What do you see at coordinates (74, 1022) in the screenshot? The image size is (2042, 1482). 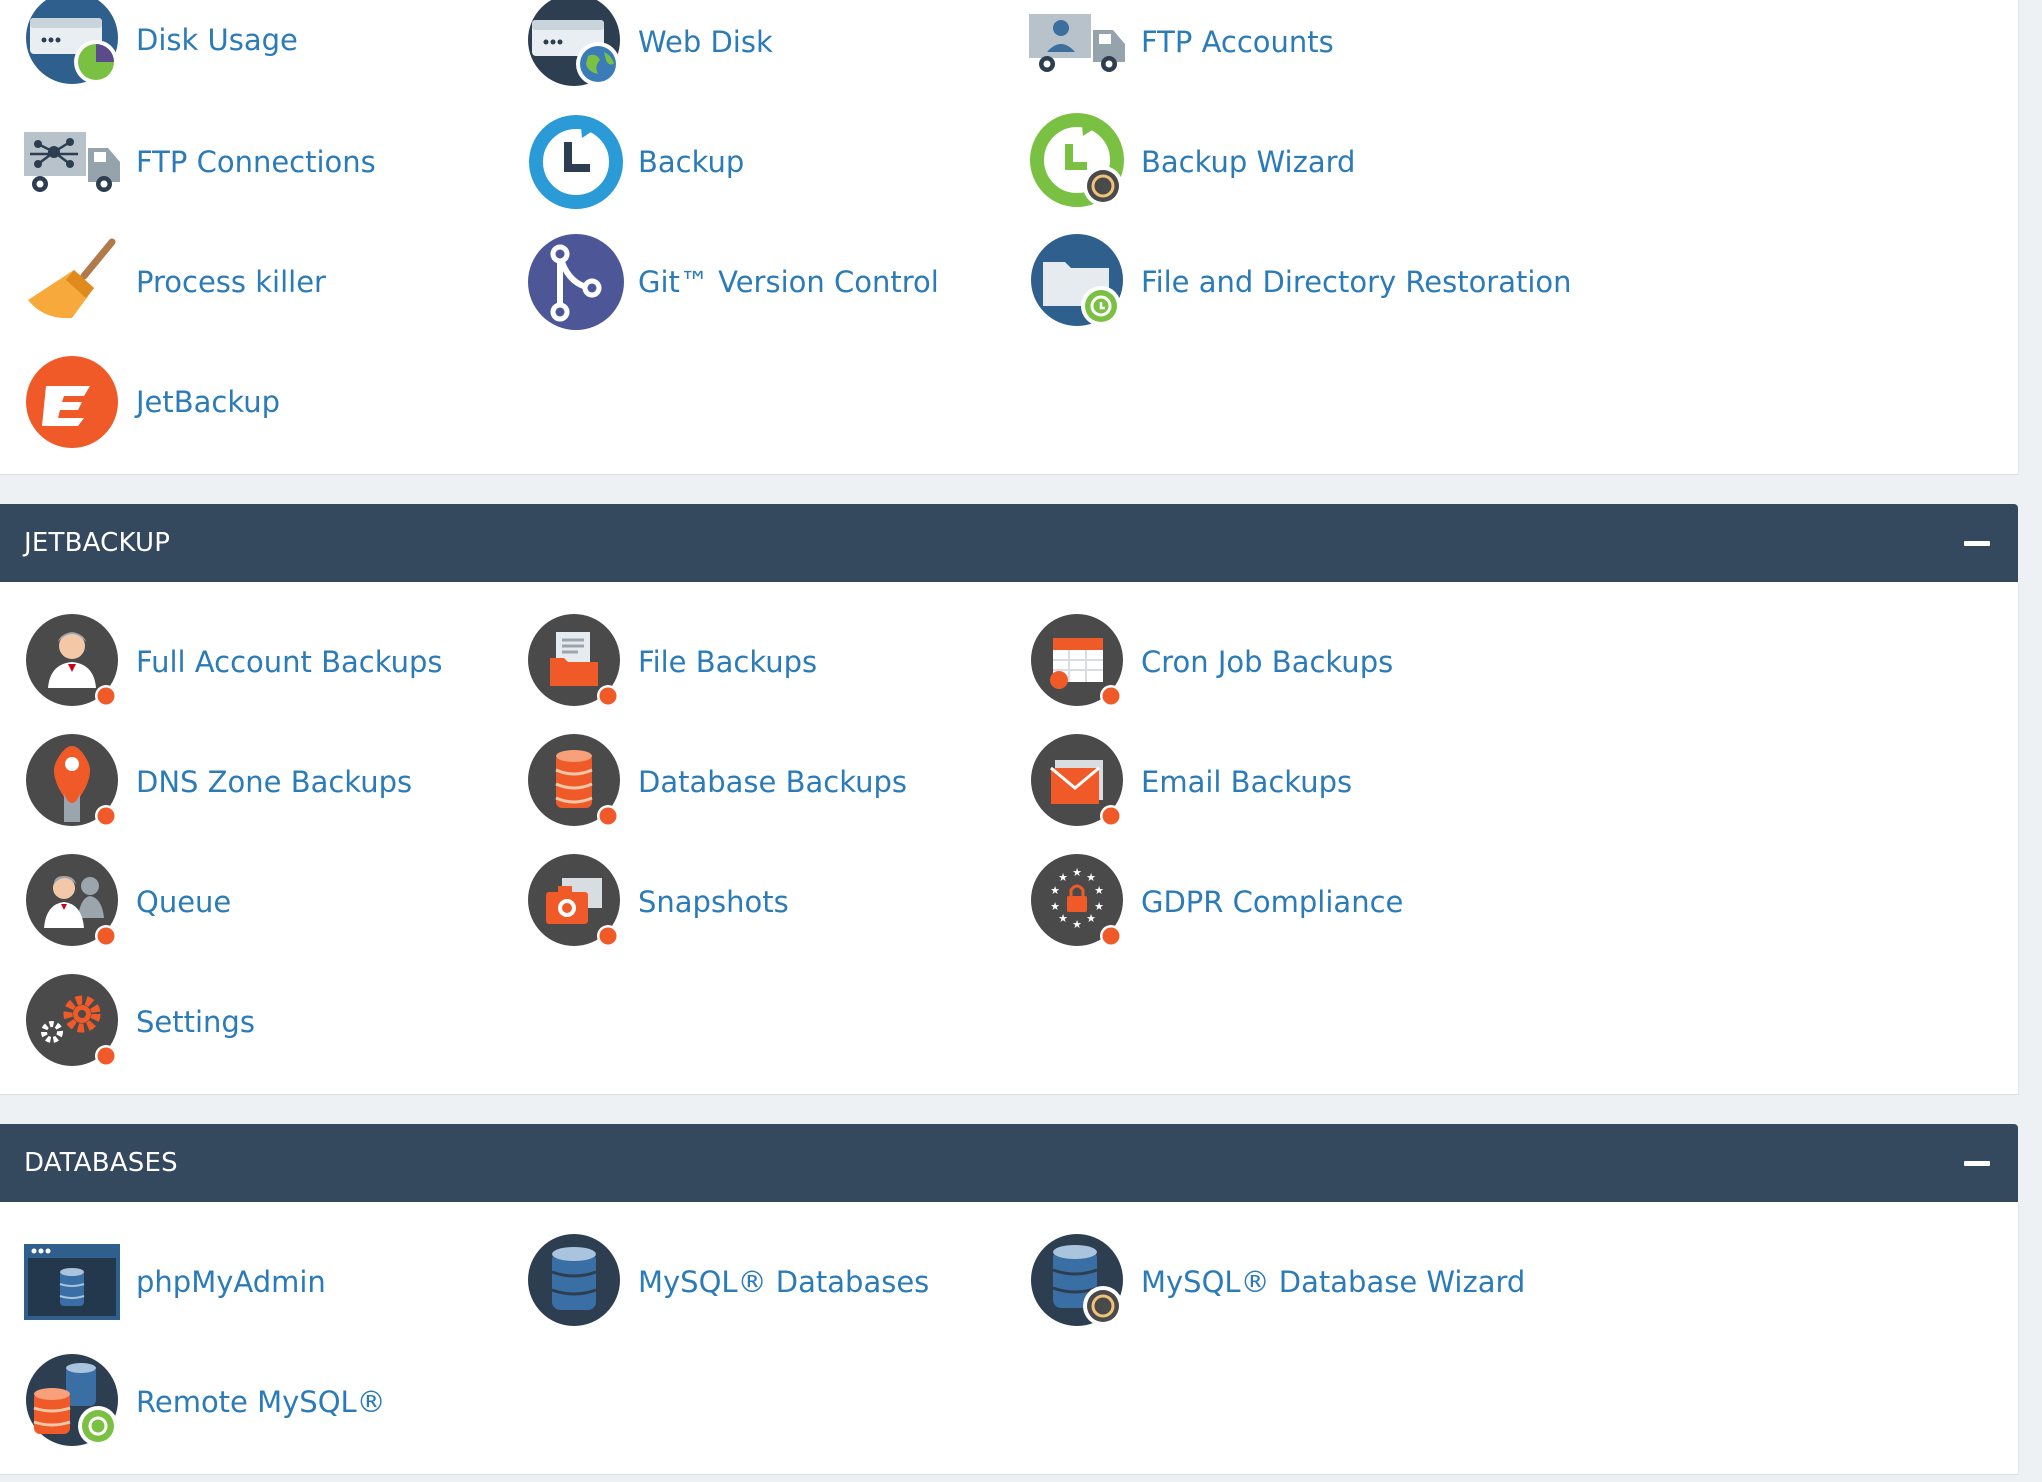 I see `gears-icon` at bounding box center [74, 1022].